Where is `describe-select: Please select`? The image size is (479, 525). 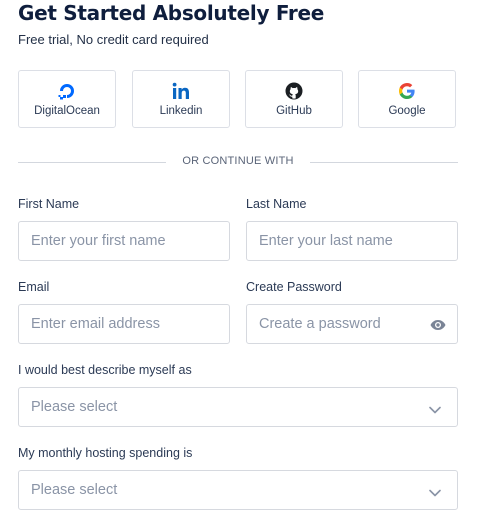
describe-select: Please select is located at coordinates (238, 407).